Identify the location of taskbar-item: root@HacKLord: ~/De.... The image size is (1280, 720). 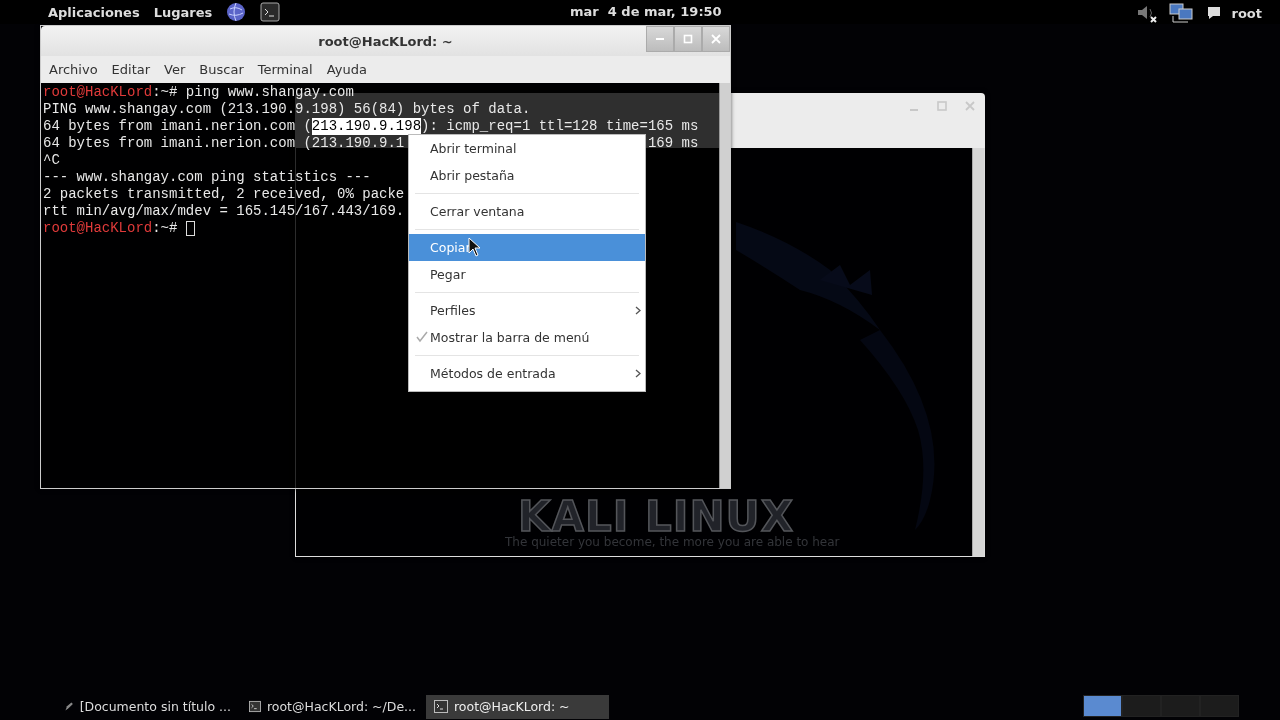
(332, 706).